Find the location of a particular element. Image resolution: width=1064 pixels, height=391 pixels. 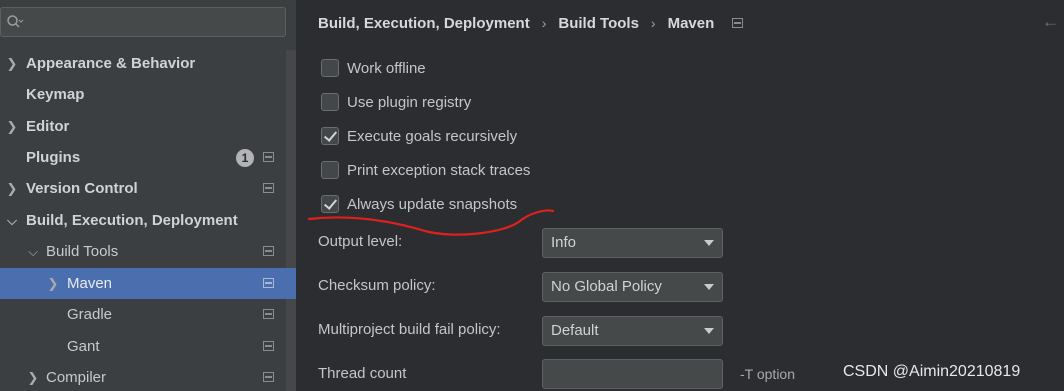

use-plugin-registry-checkbox: Use plugin registry is located at coordinates (396, 102).